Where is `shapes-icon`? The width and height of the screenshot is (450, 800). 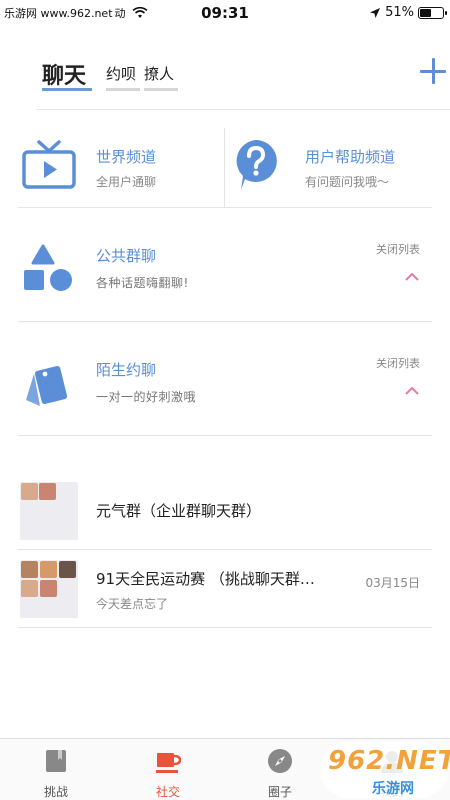 shapes-icon is located at coordinates (48, 267).